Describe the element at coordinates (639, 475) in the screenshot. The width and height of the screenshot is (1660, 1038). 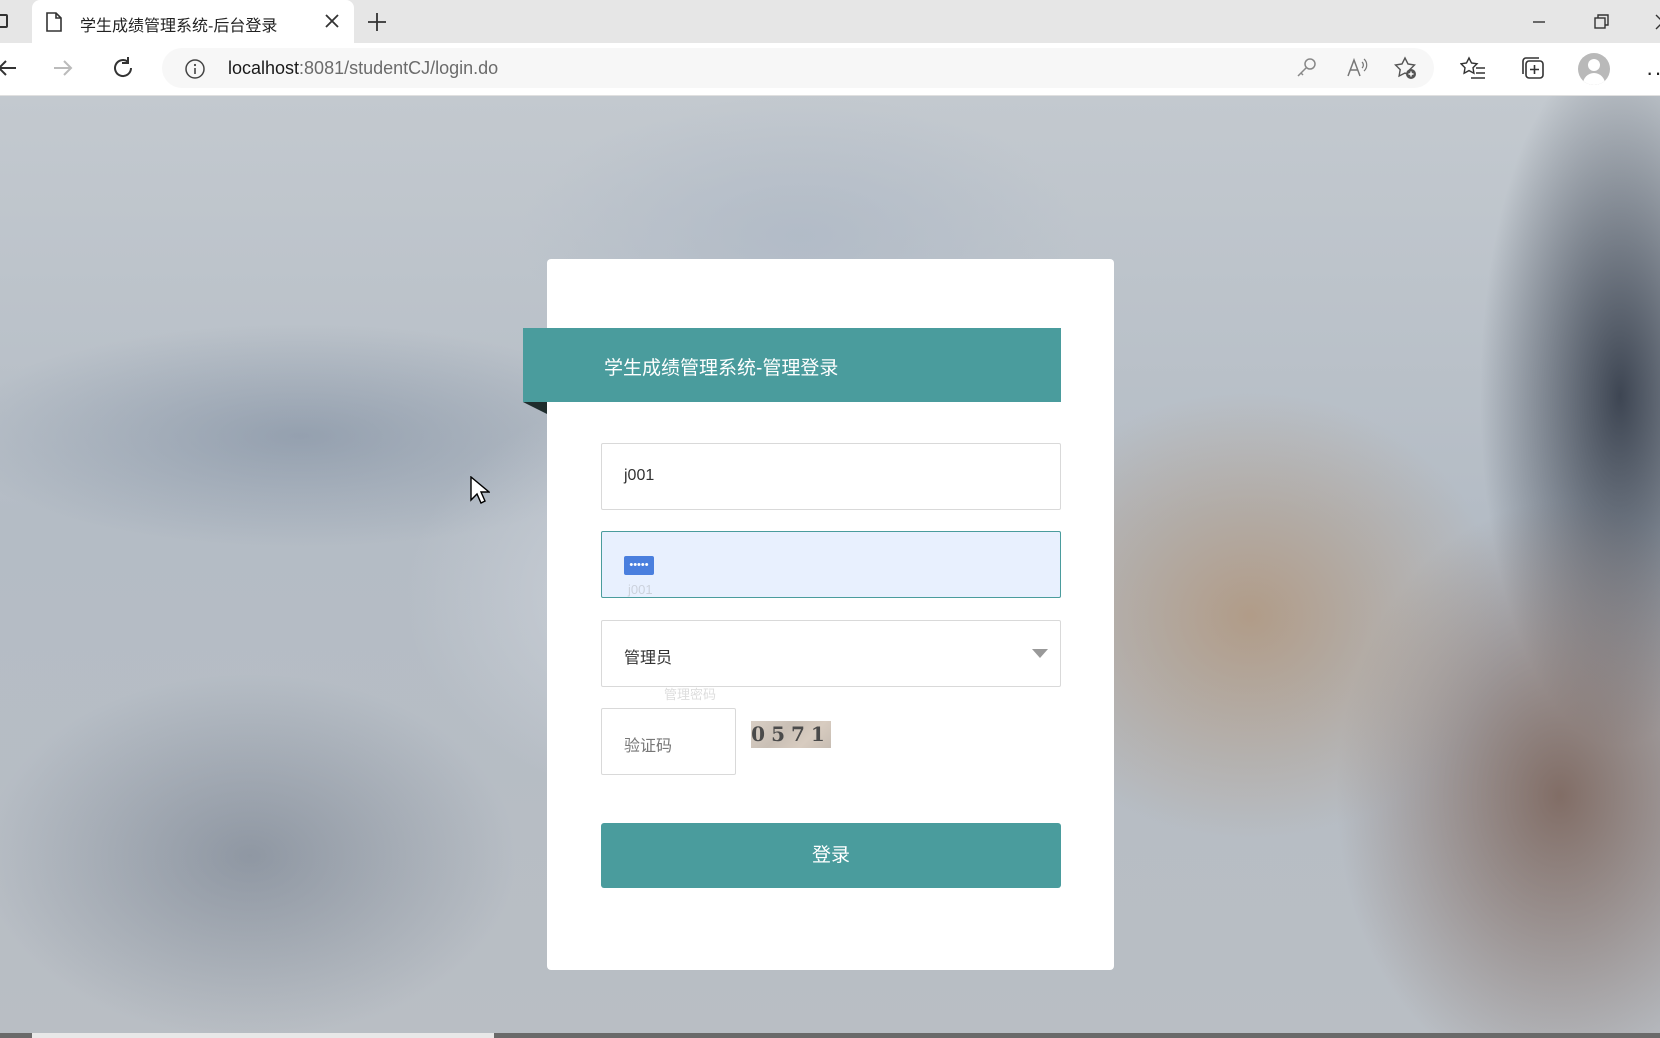
I see `username-value: j001` at that location.